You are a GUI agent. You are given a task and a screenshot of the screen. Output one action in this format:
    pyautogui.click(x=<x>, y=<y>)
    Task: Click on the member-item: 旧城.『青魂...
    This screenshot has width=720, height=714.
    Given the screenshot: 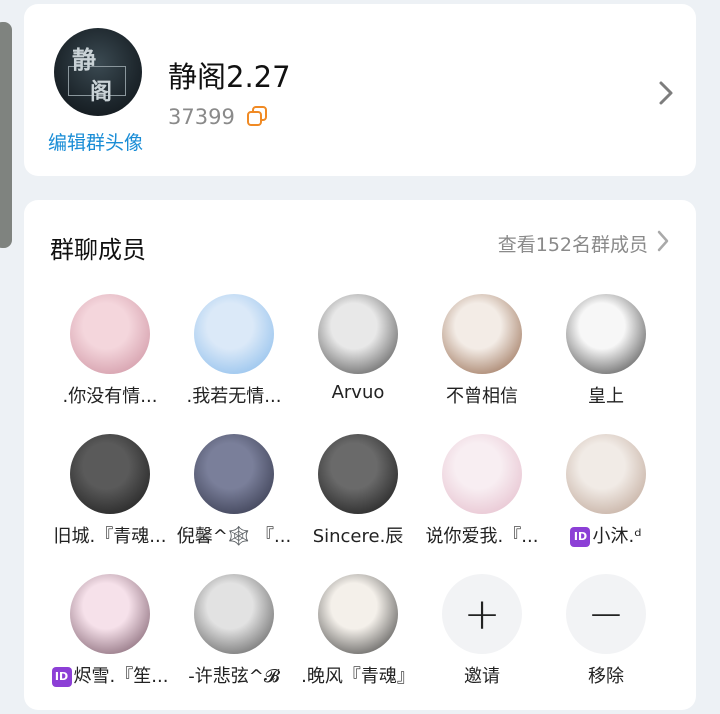 What is the action you would take?
    pyautogui.click(x=110, y=494)
    